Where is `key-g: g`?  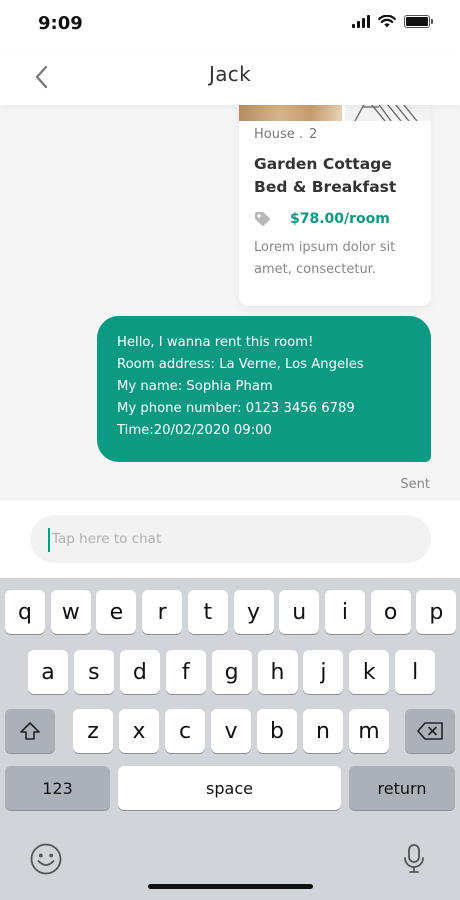 key-g: g is located at coordinates (231, 672).